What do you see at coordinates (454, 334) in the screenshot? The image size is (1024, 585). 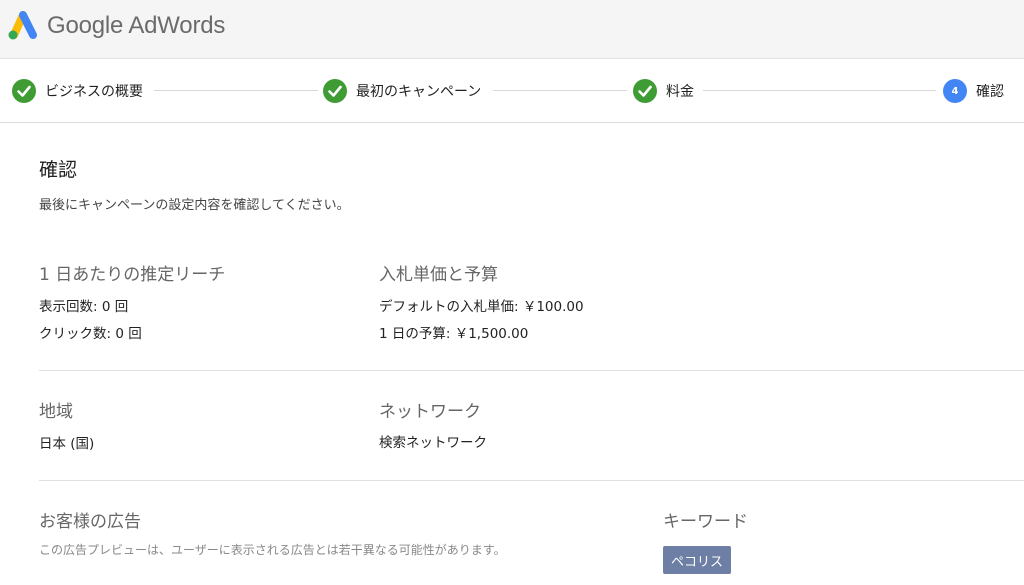 I see `daily-budget-value: 1 日の予算: ￥1,500.00` at bounding box center [454, 334].